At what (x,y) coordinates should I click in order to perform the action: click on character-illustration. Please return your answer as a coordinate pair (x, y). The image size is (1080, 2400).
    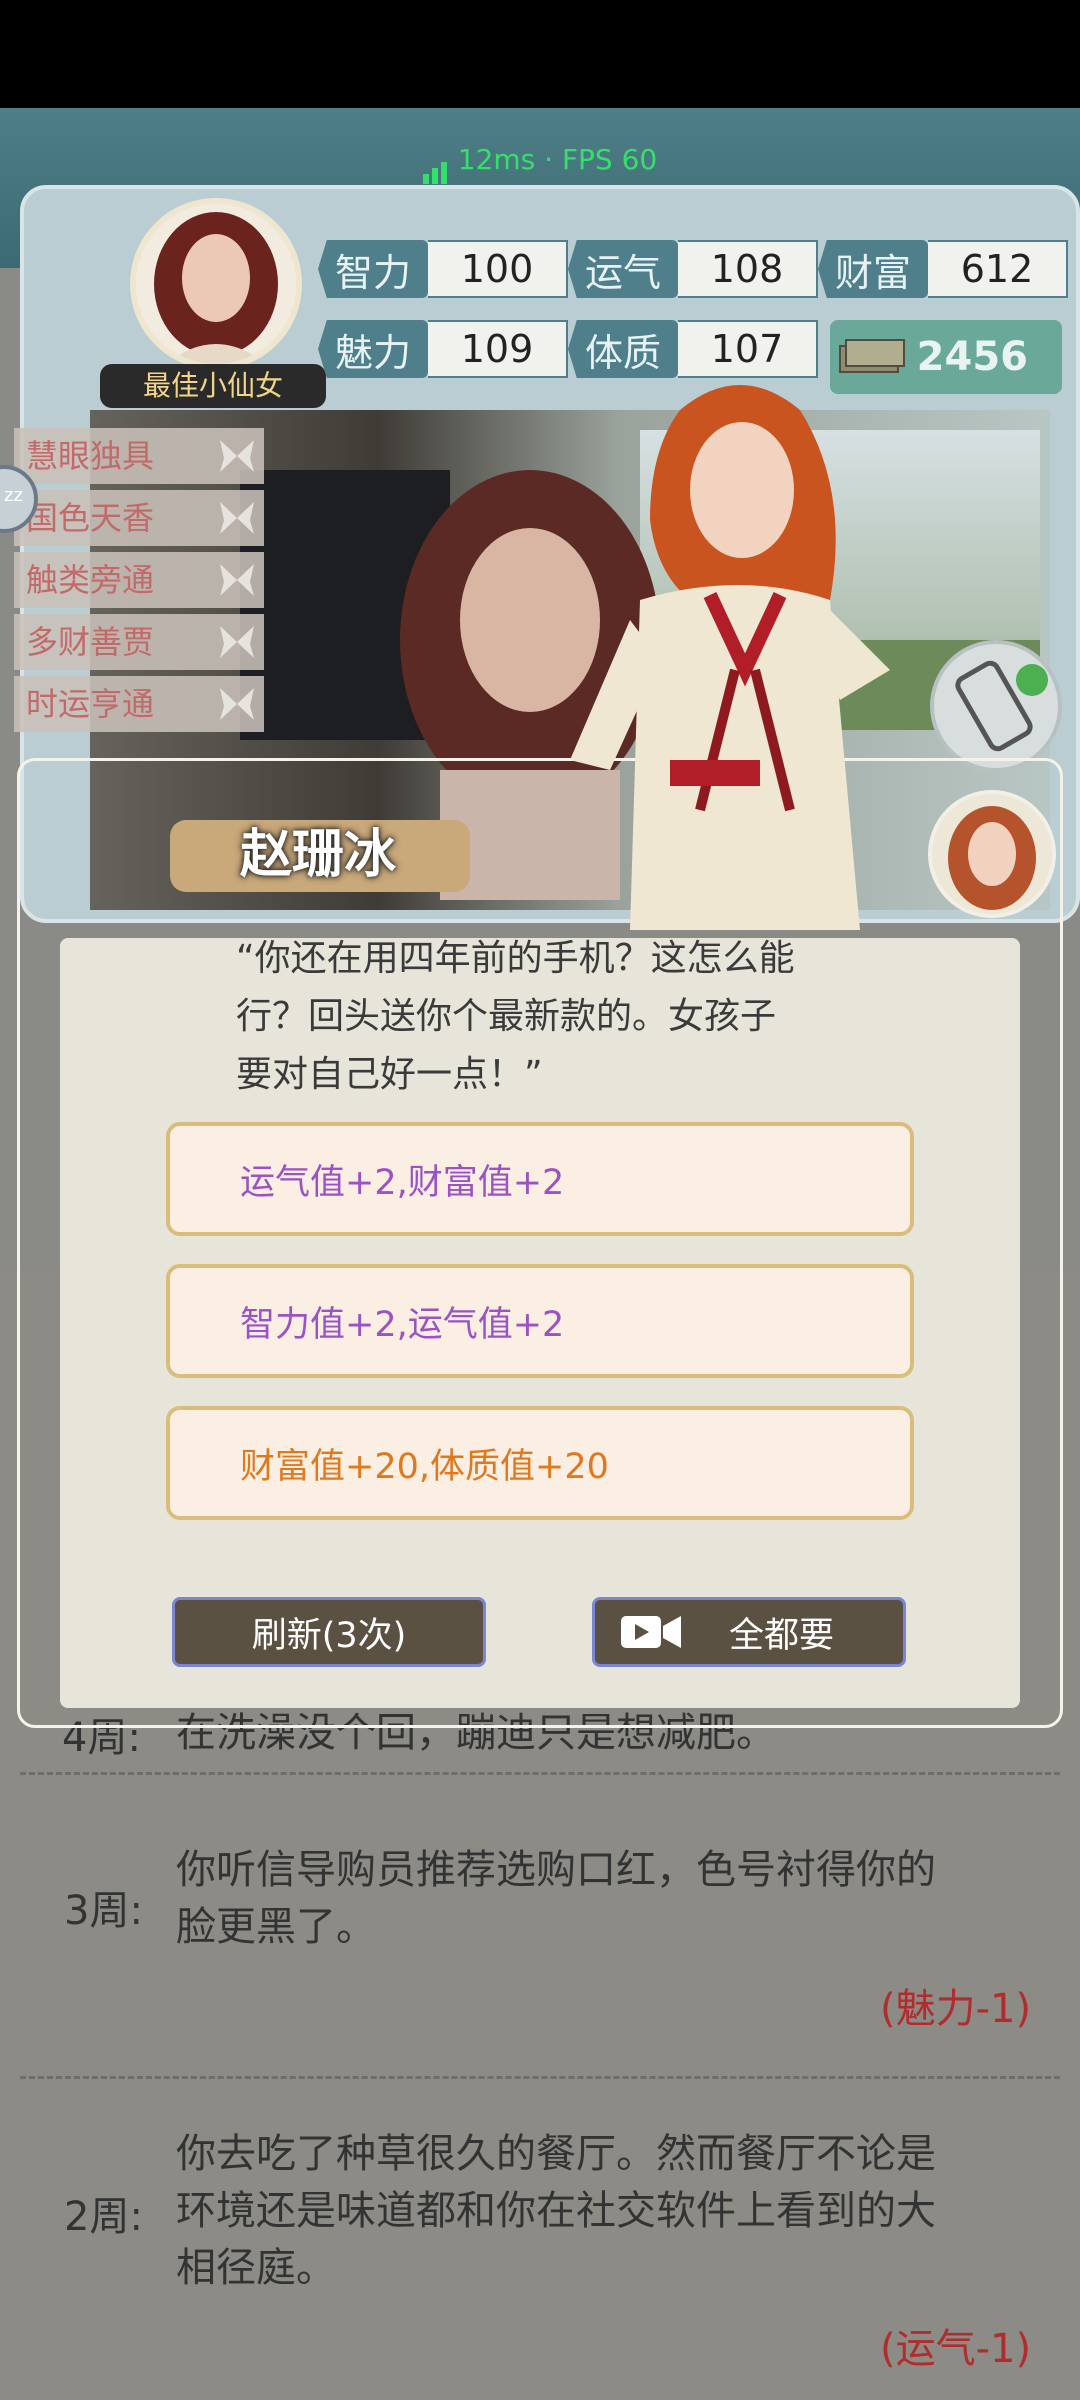
    Looking at the image, I should click on (730, 657).